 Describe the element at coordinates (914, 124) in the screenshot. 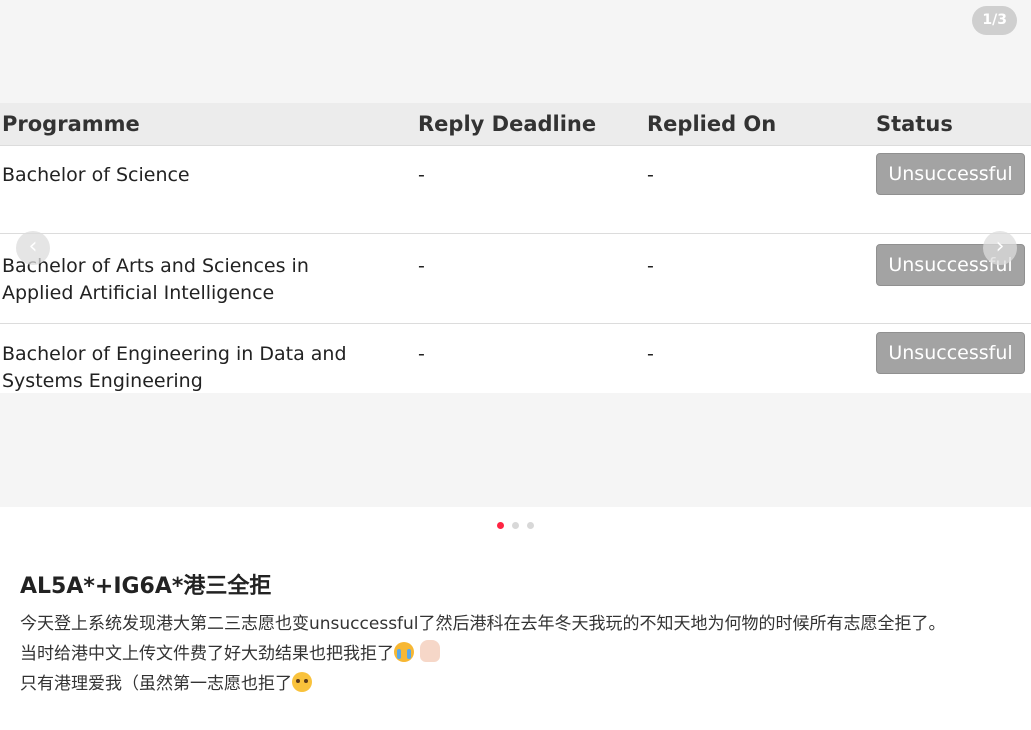

I see `header-status: Status` at that location.